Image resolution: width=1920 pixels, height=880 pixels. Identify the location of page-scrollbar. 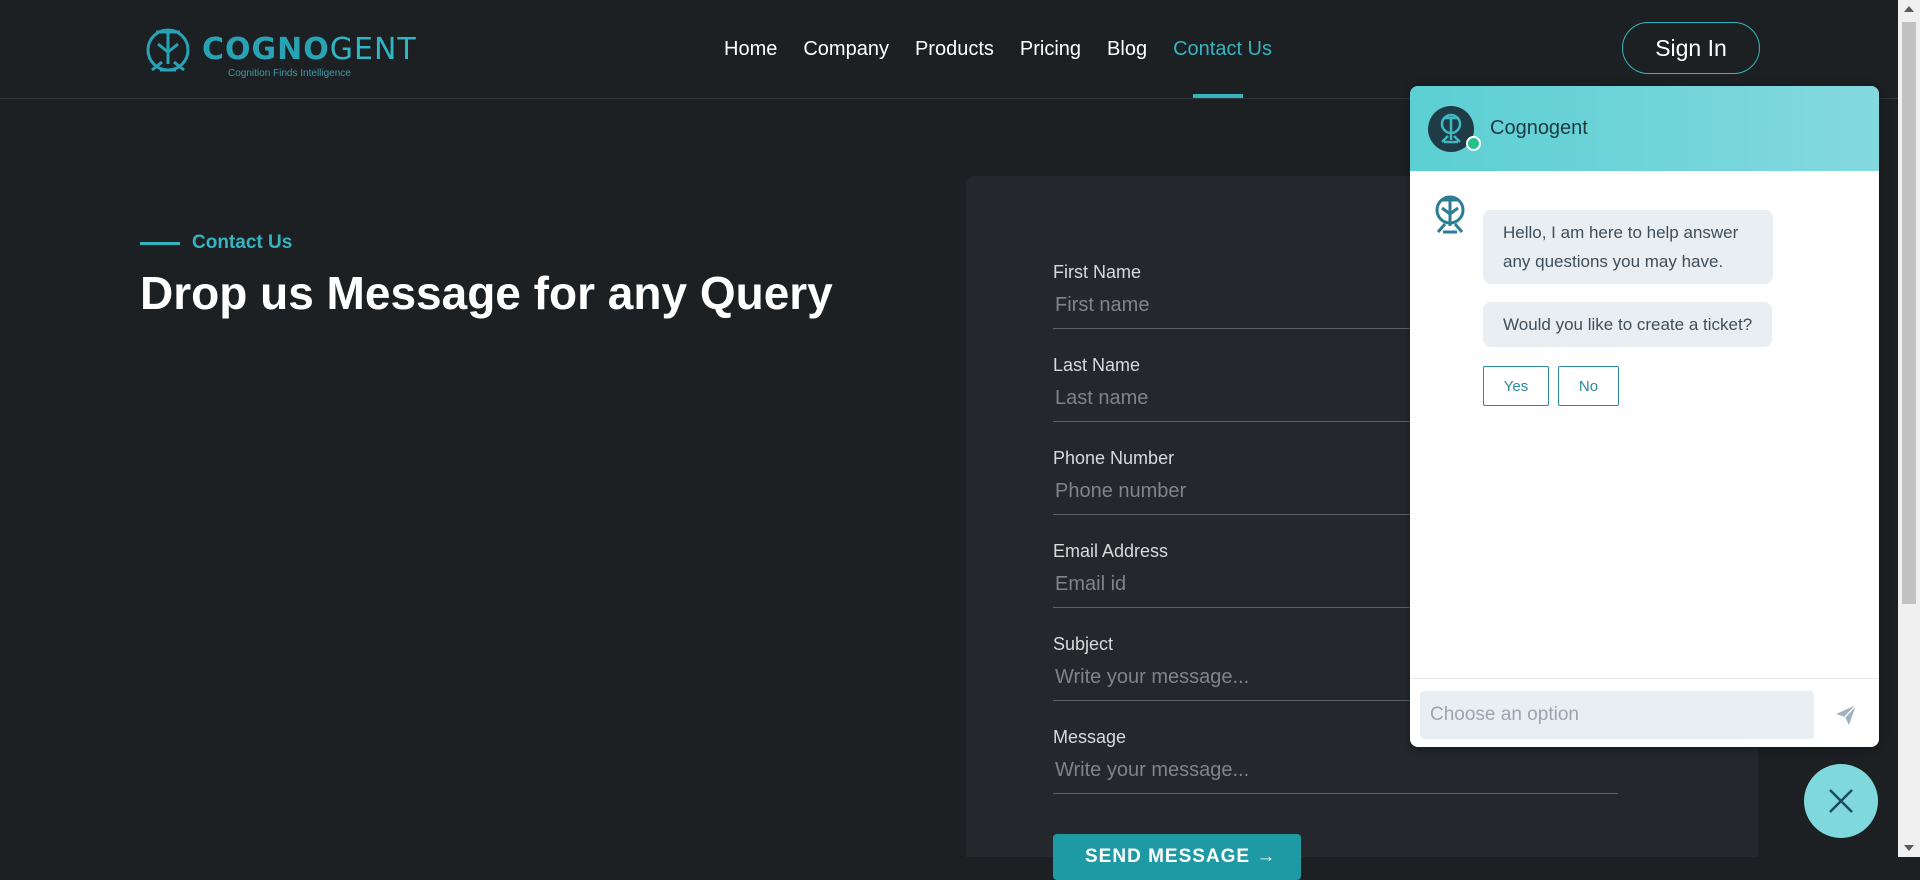
(1909, 428).